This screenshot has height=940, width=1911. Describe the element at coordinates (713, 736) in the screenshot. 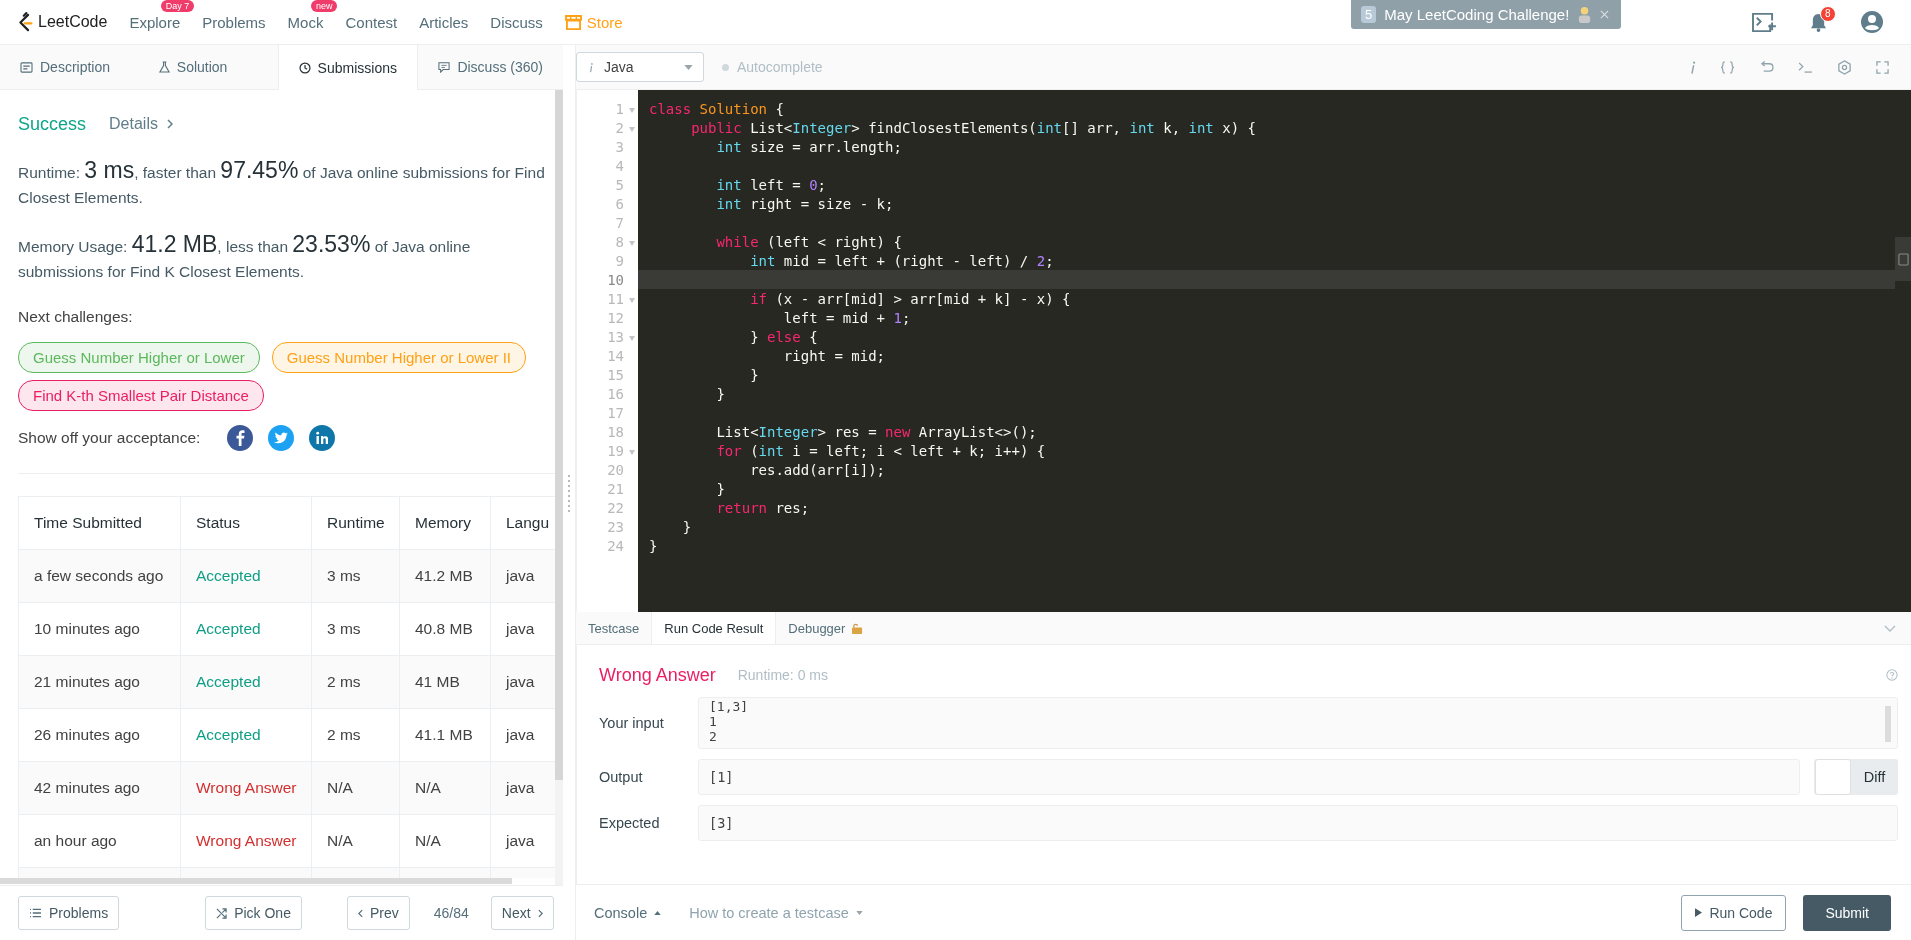

I see `input-line: 2` at that location.